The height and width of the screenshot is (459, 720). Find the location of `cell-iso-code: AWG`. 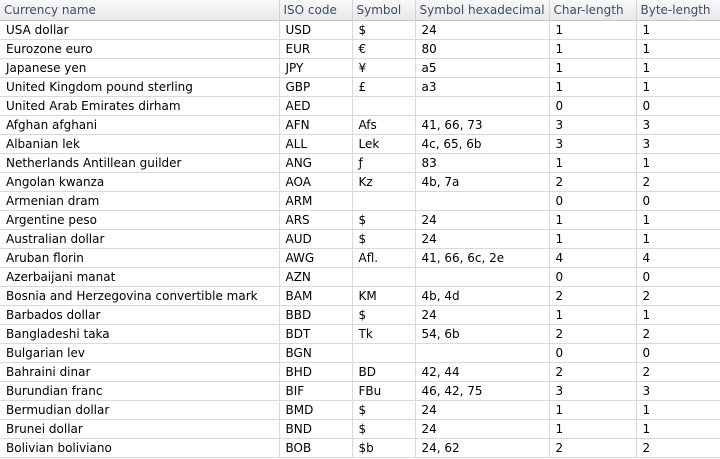

cell-iso-code: AWG is located at coordinates (316, 258).